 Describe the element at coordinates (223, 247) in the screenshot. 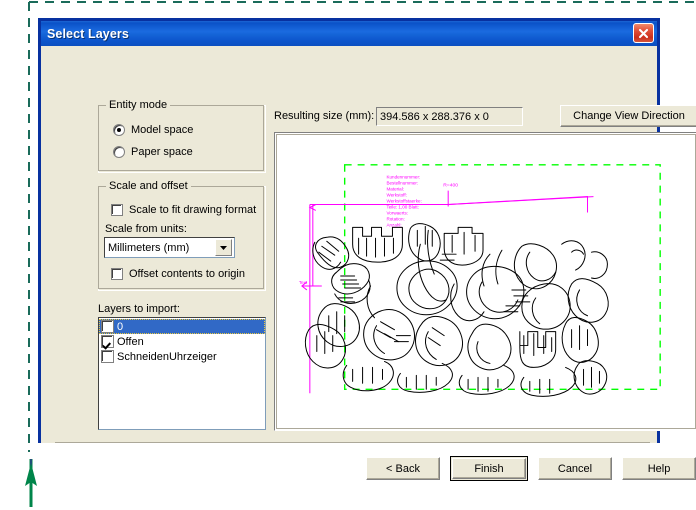

I see `chevron-down-icon` at that location.